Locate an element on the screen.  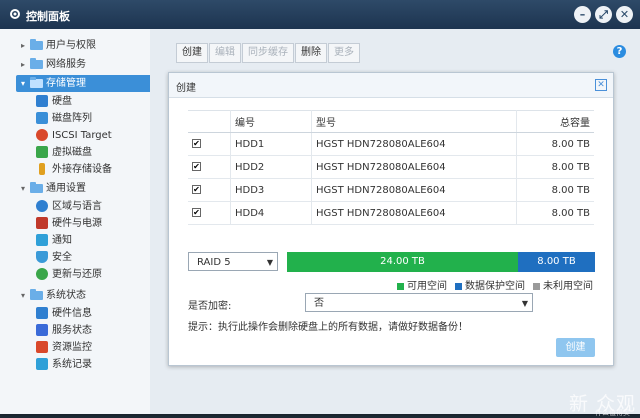
disk-number: HDD3 is located at coordinates (271, 190).